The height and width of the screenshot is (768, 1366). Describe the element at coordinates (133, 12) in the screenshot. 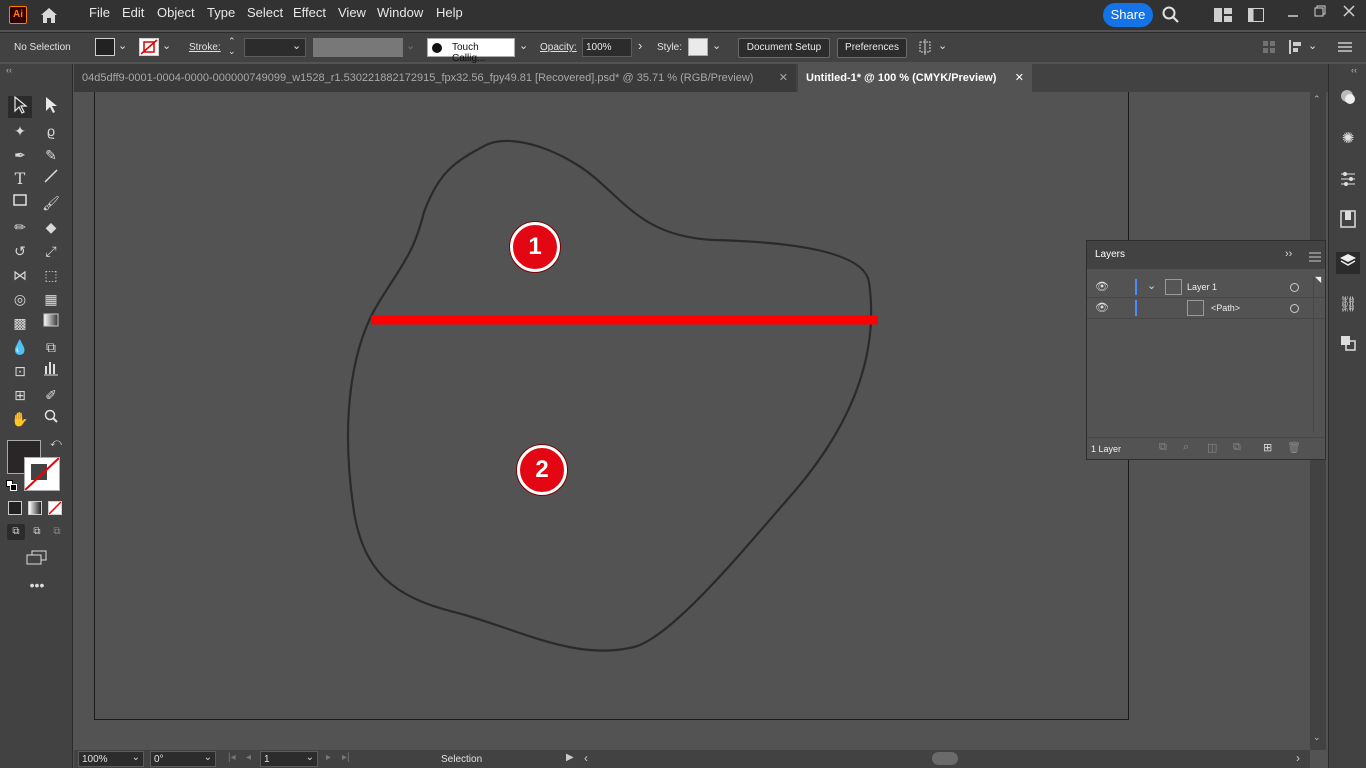

I see `menu-edit: Edit` at that location.